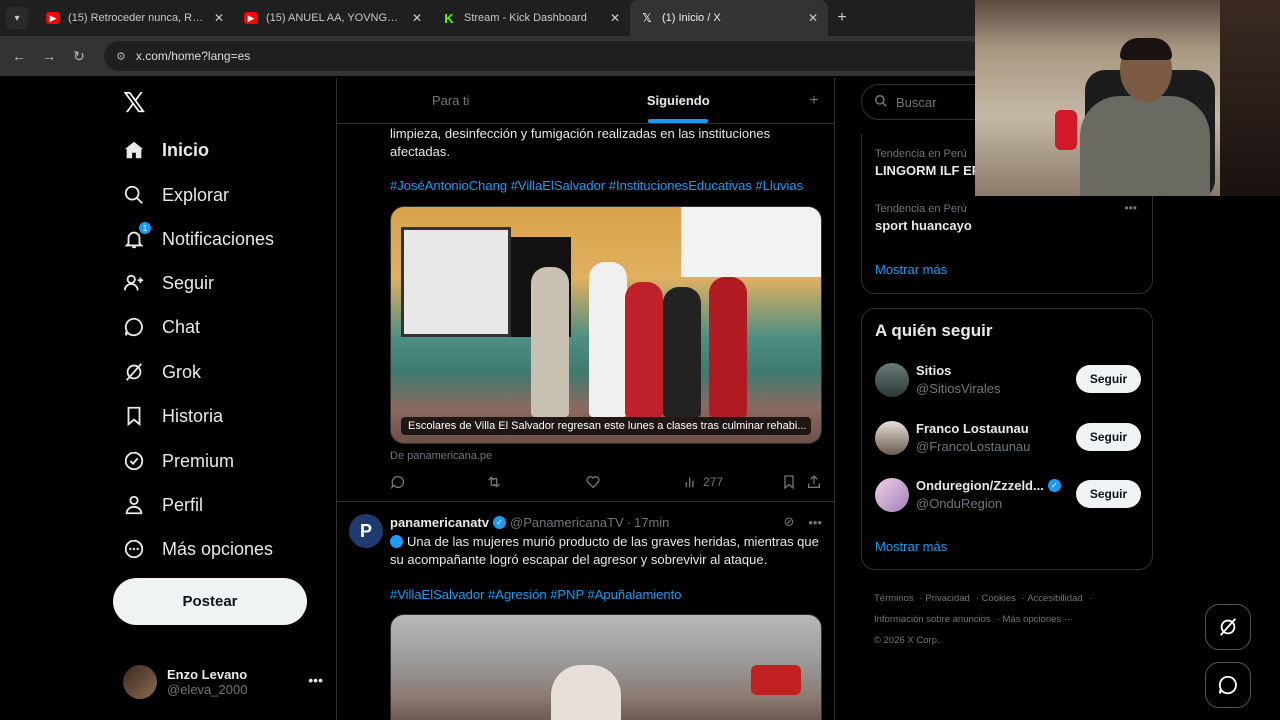 The height and width of the screenshot is (720, 1280). What do you see at coordinates (186, 149) in the screenshot?
I see `nav-label: Inicio` at bounding box center [186, 149].